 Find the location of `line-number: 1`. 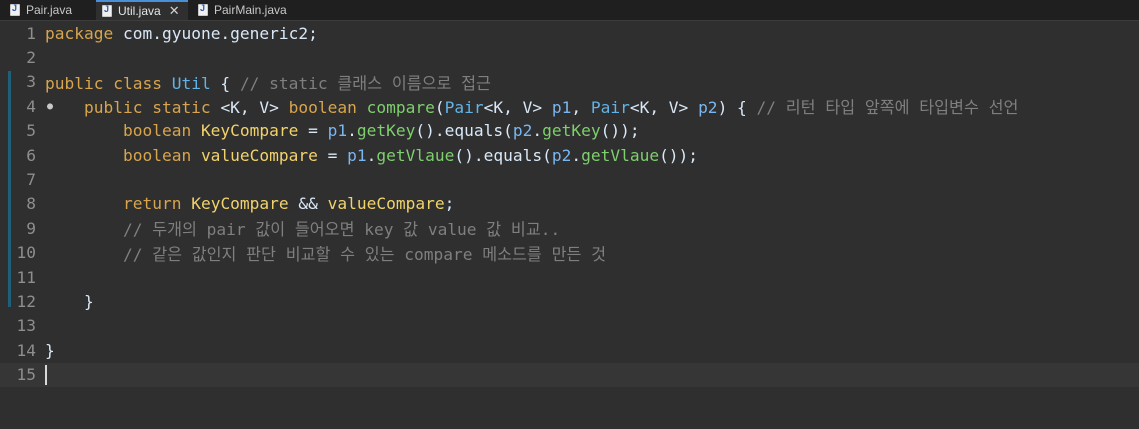

line-number: 1 is located at coordinates (31, 33).